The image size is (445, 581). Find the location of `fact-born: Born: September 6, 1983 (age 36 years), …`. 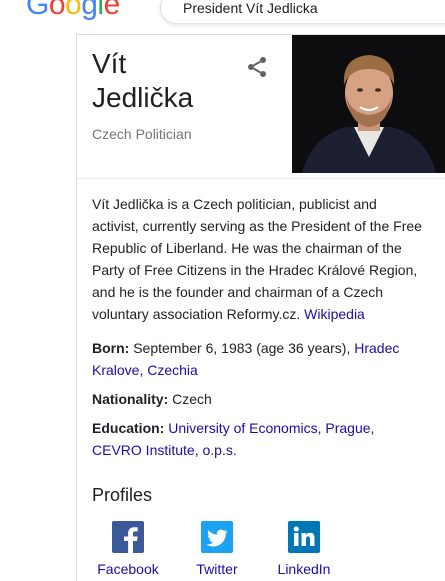

fact-born: Born: September 6, 1983 (age 36 years), … is located at coordinates (246, 359).